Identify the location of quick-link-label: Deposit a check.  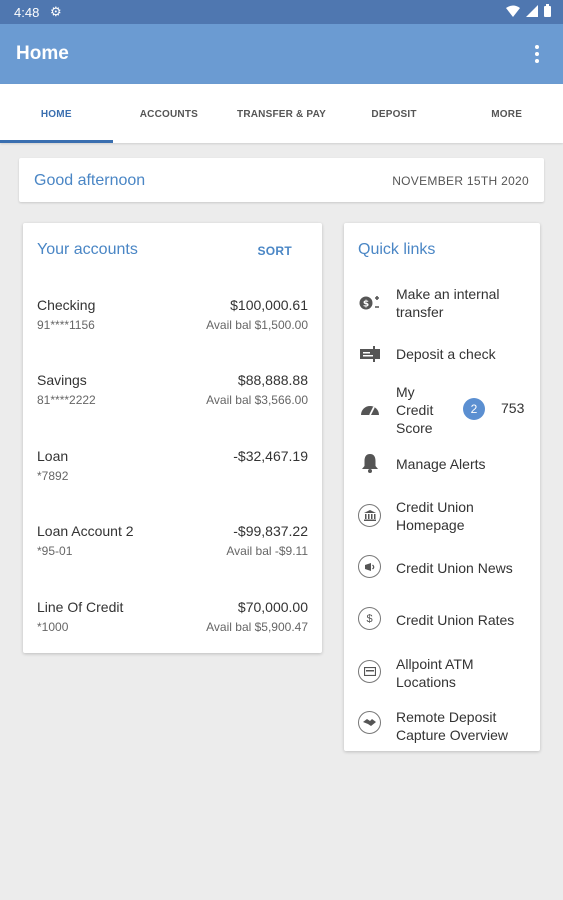
(446, 354).